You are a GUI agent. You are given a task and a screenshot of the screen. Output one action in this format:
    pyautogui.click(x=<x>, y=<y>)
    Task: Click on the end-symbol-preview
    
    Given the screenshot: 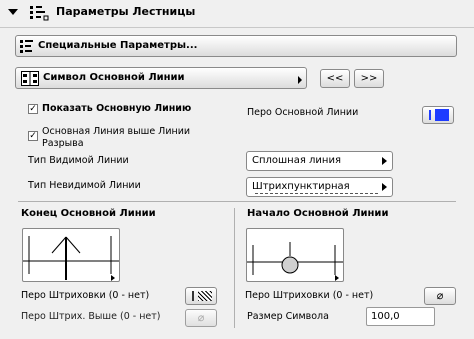 What is the action you would take?
    pyautogui.click(x=71, y=255)
    